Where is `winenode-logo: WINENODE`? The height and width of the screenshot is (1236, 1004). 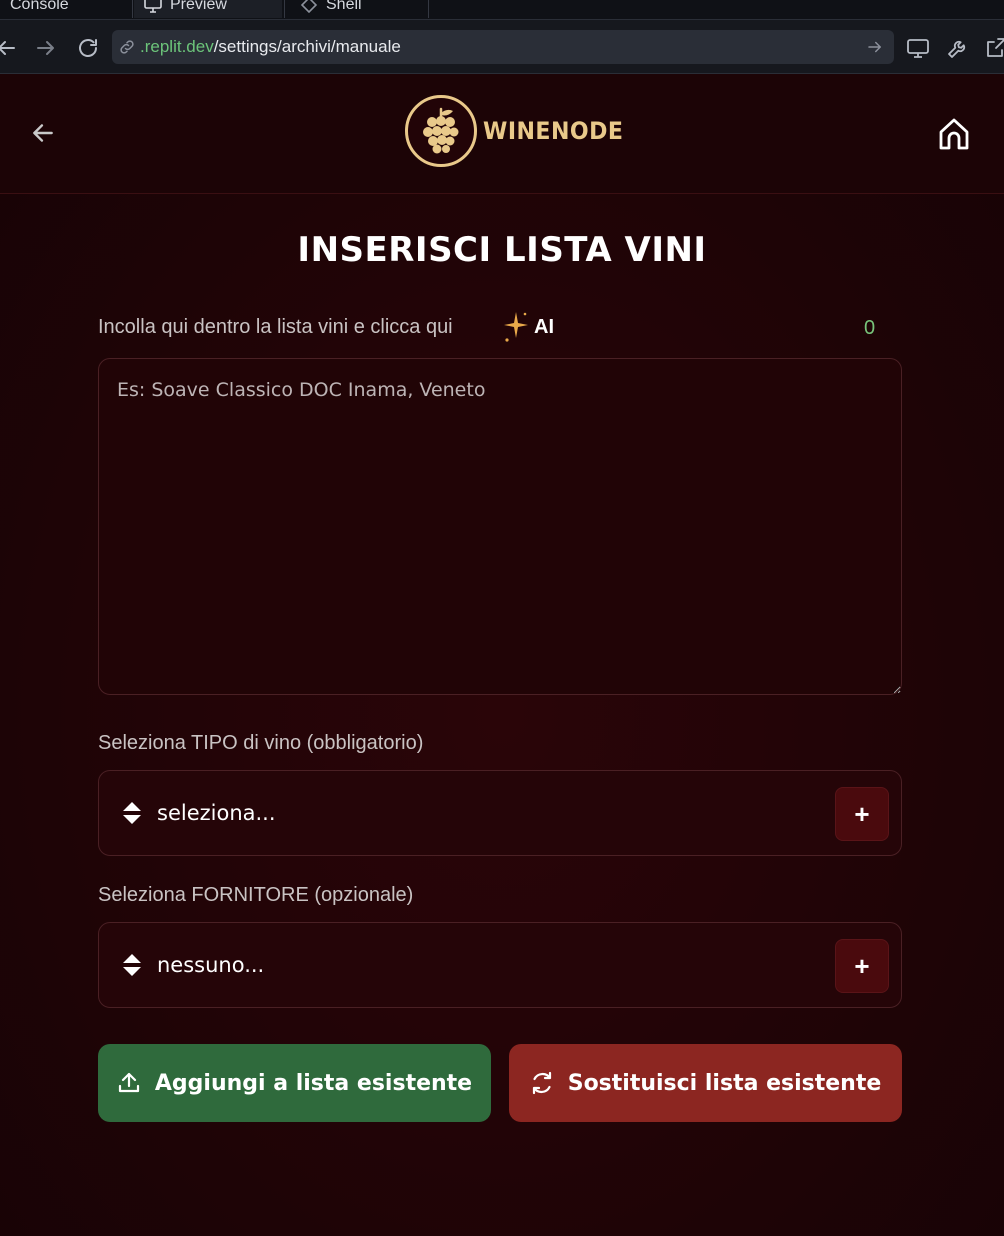 winenode-logo: WINENODE is located at coordinates (520, 131).